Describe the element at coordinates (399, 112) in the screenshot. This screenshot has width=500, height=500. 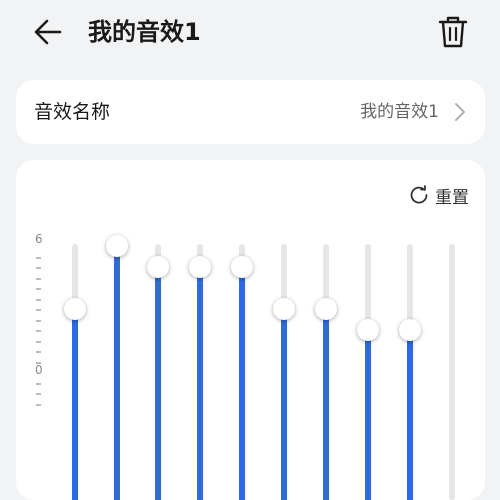
I see `effect-name-value: 我的音效1` at that location.